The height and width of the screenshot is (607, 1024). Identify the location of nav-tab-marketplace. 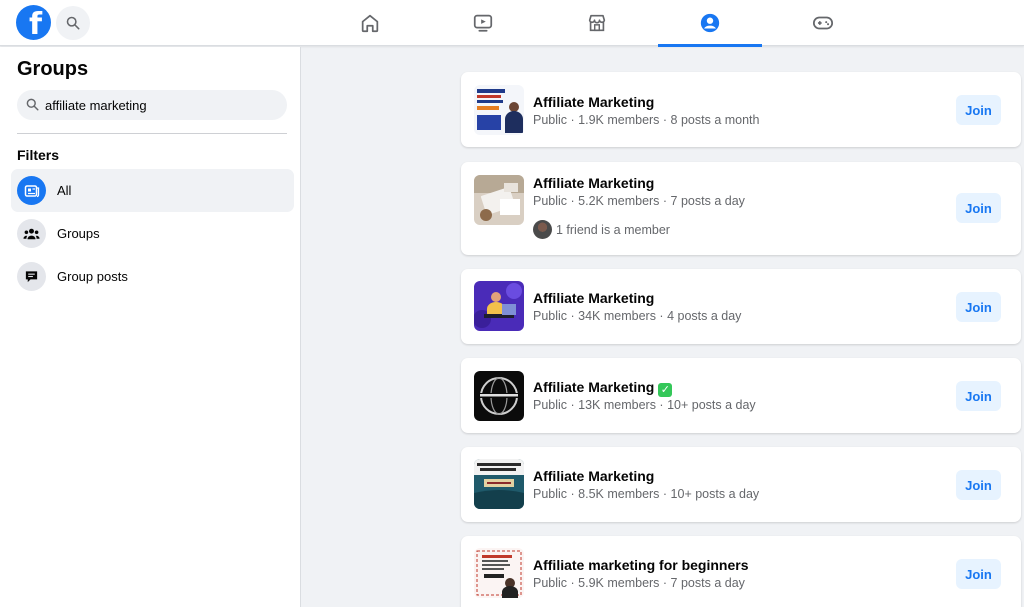
(597, 23).